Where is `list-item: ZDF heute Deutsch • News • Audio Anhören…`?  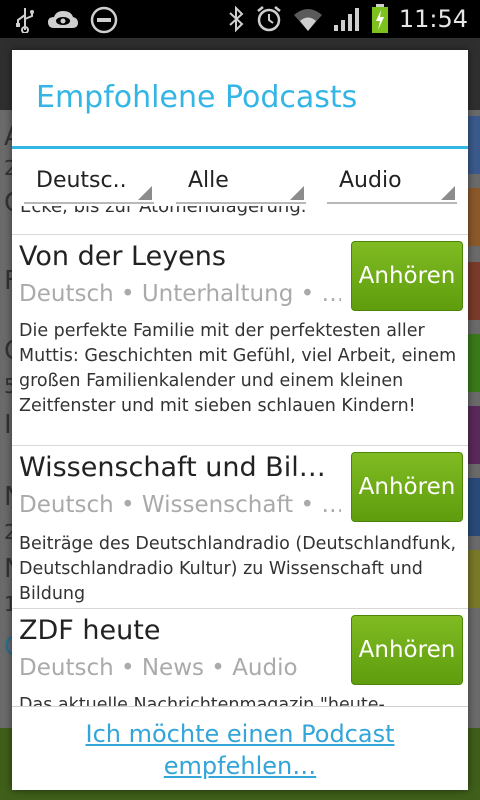 list-item: ZDF heute Deutsch • News • Audio Anhören… is located at coordinates (240, 657).